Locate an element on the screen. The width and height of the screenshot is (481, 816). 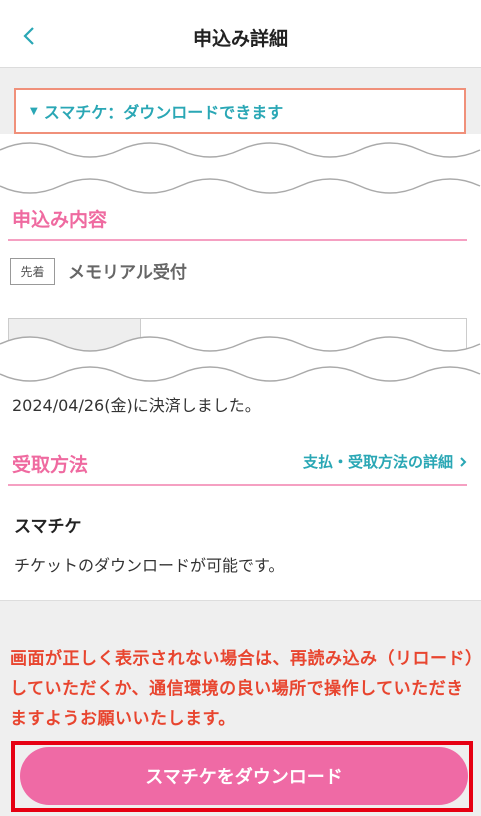
header-bar: 申込み詳細 is located at coordinates (240, 34).